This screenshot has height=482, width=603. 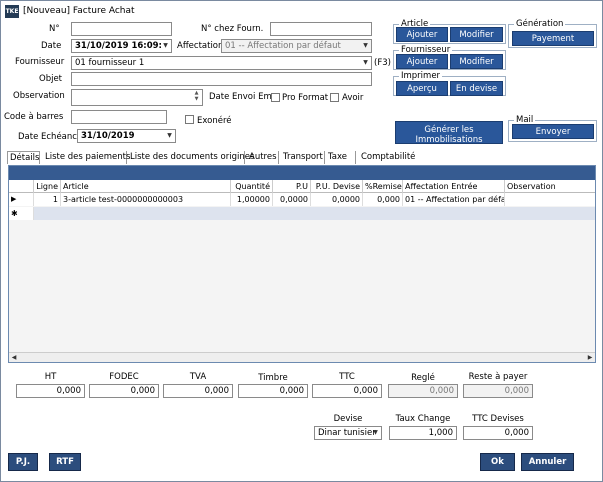 I want to click on cell-pu: 0,0000, so click(x=292, y=199).